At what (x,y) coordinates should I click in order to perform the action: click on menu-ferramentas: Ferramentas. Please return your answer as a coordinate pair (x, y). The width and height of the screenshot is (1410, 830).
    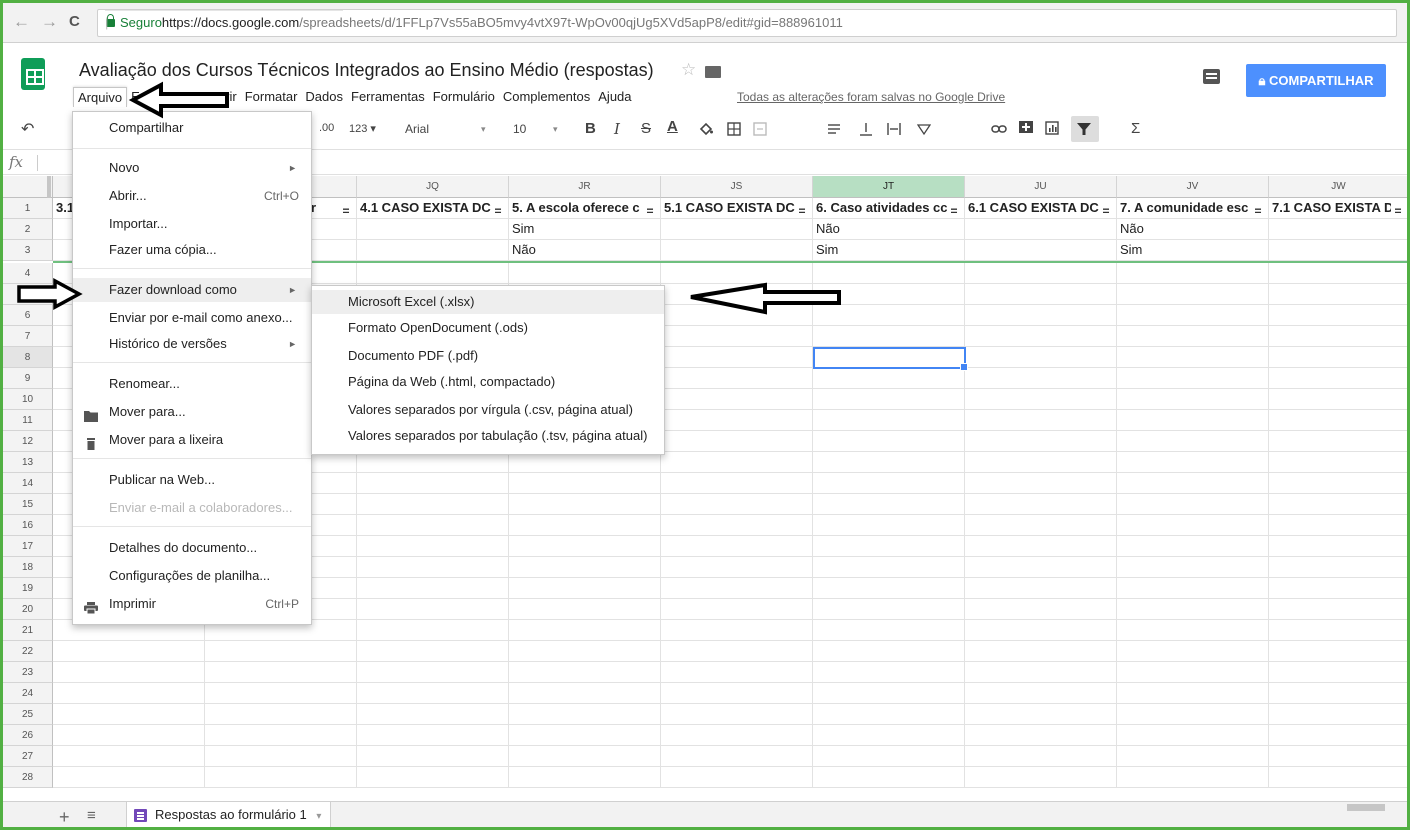
    Looking at the image, I should click on (388, 97).